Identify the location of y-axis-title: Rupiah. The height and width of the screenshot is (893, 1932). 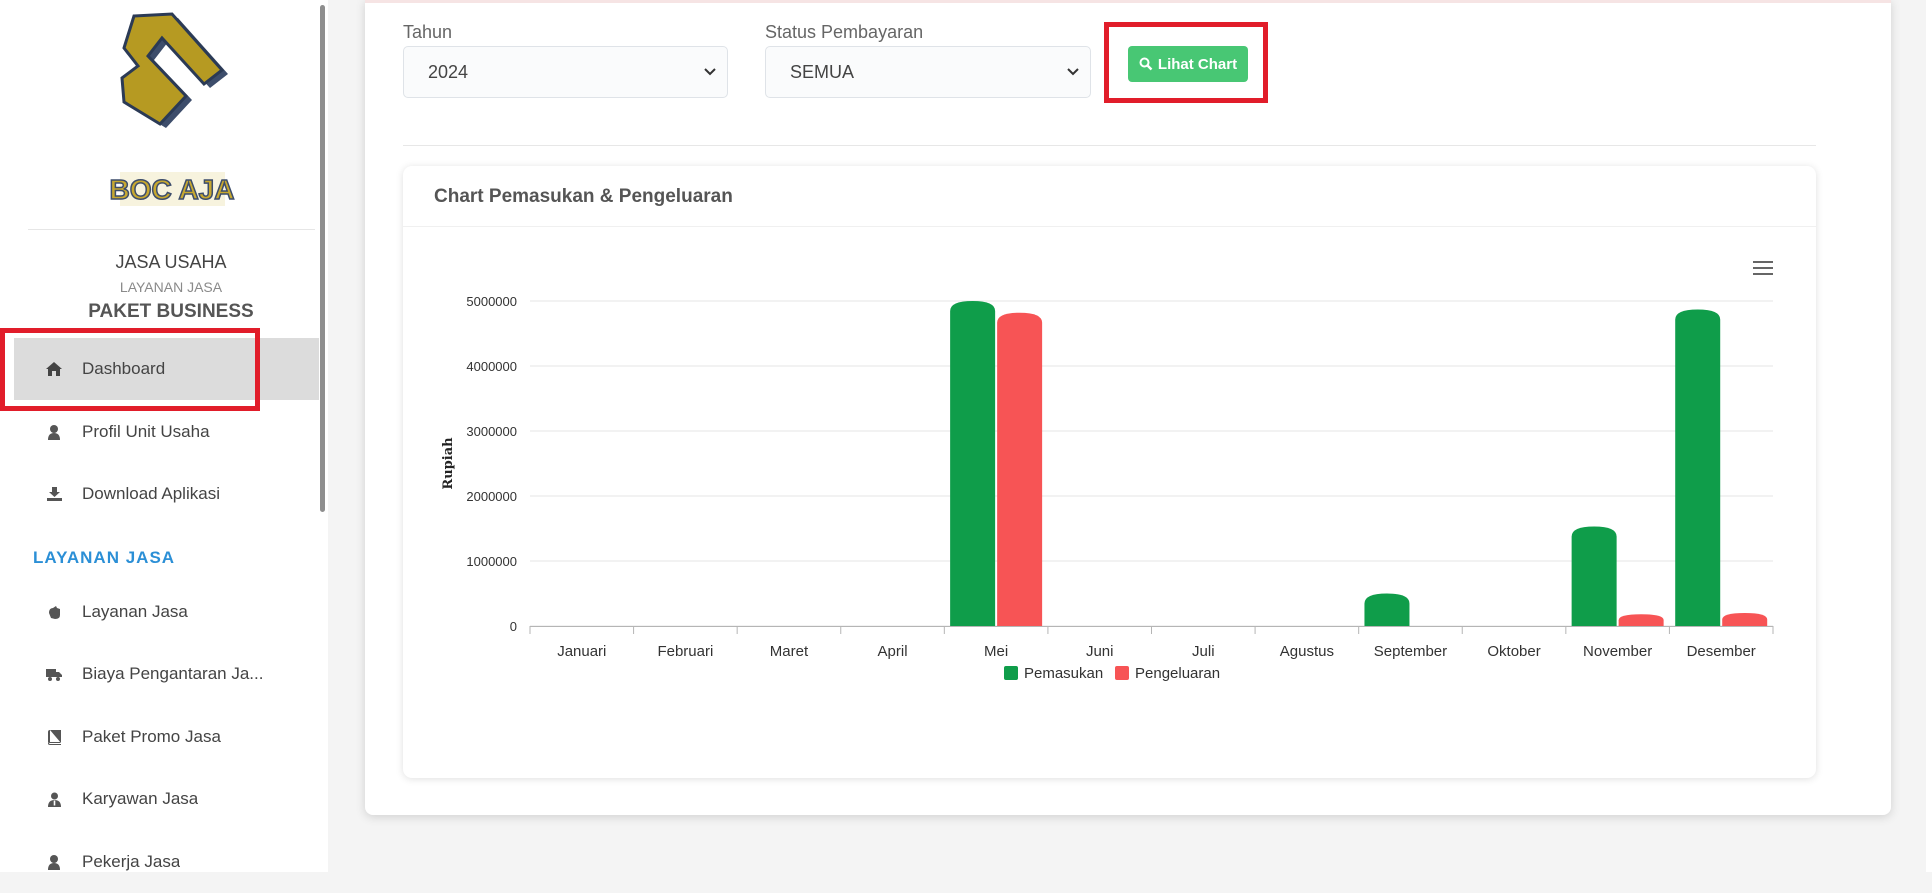
(448, 463).